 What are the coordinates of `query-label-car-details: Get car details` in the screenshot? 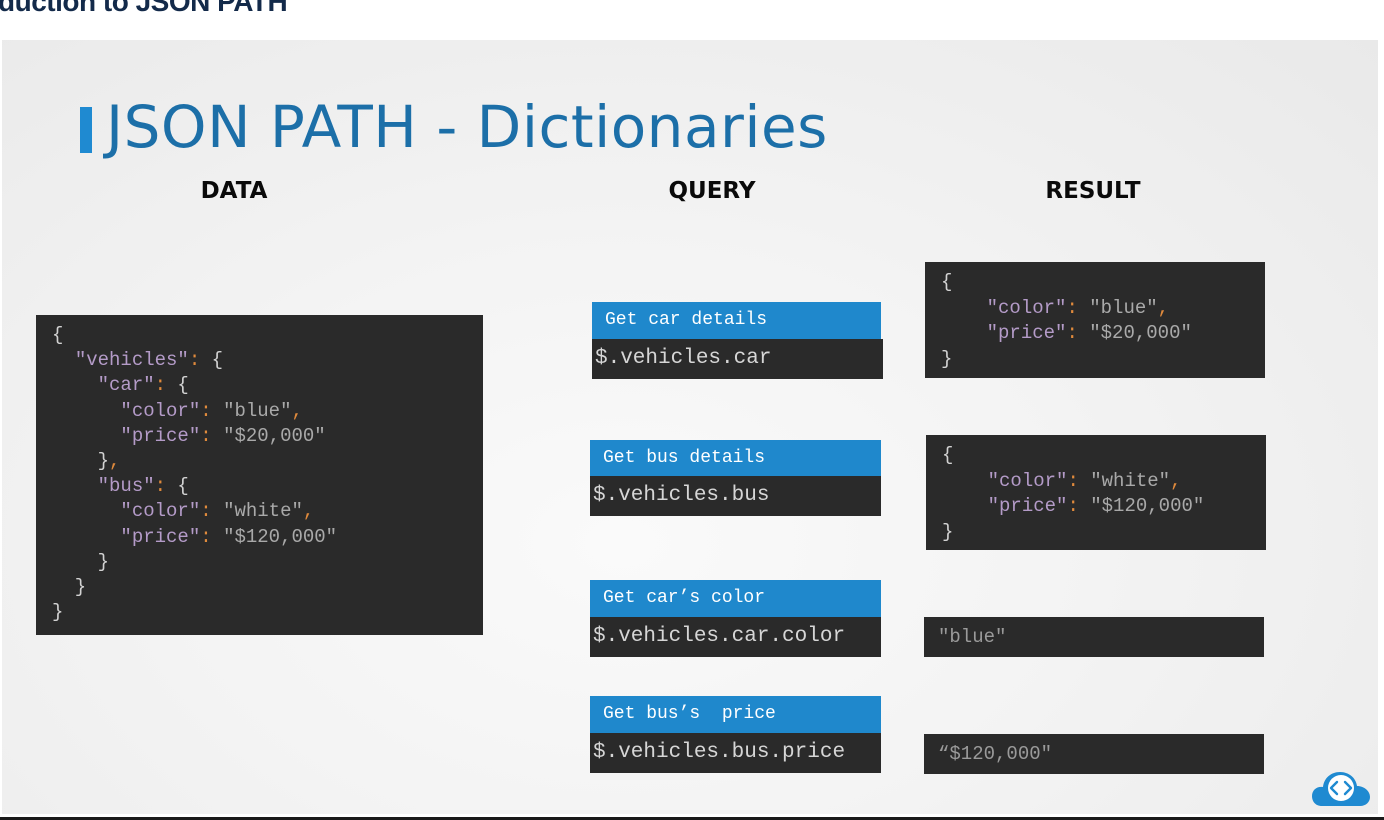 It's located at (736, 320).